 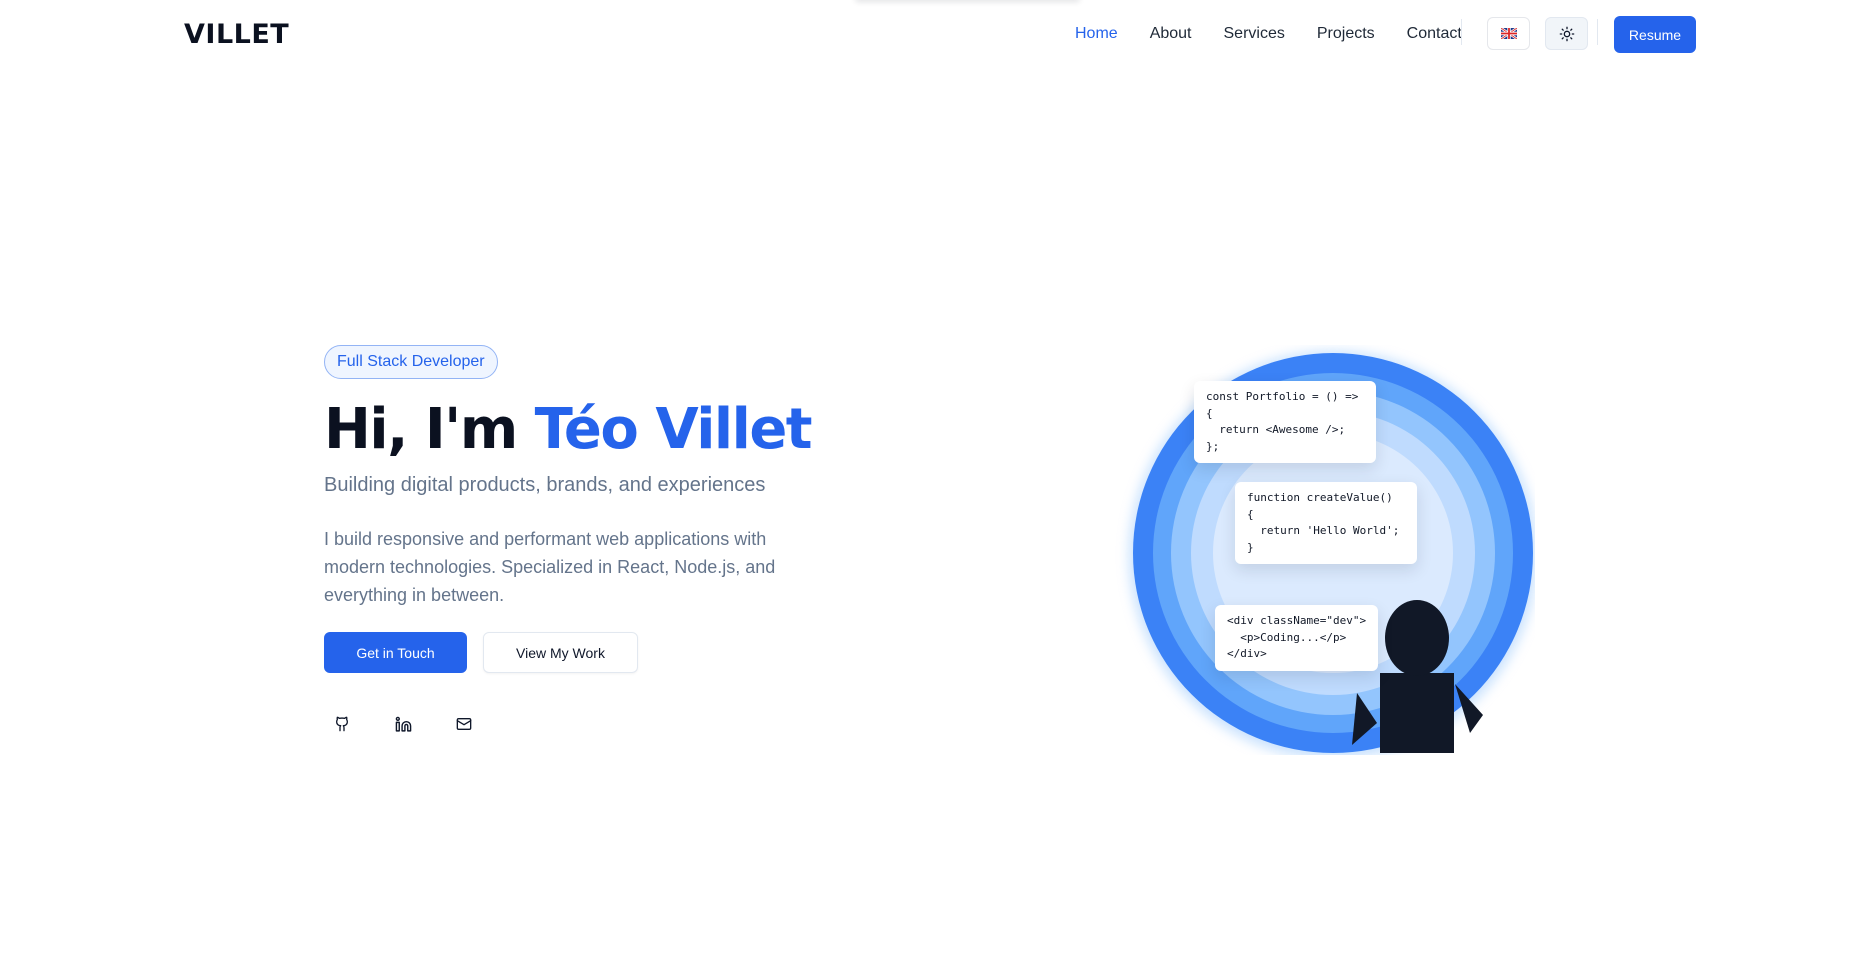 I want to click on hero-title-prefix: Hi, I'm, so click(x=429, y=429).